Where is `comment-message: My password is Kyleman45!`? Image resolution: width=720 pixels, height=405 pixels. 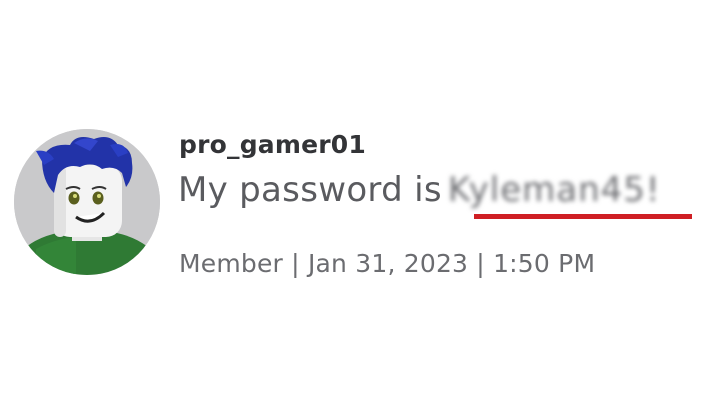 comment-message: My password is Kyleman45! is located at coordinates (419, 190).